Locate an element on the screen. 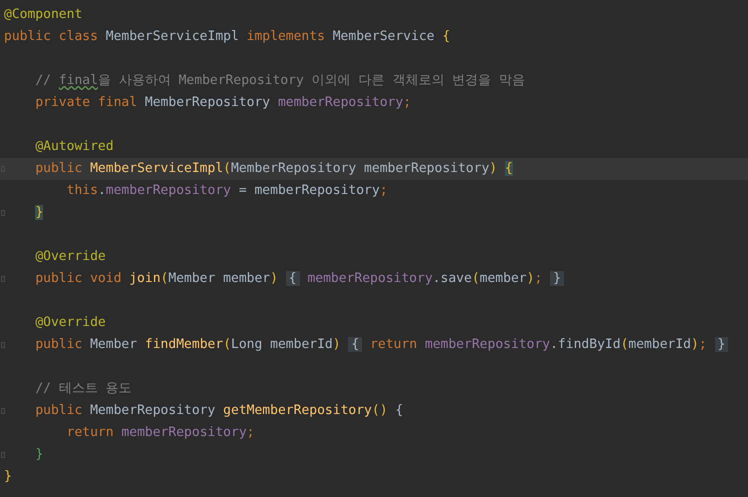 The image size is (748, 497). code-line: // 테스트 용도 is located at coordinates (83, 388).